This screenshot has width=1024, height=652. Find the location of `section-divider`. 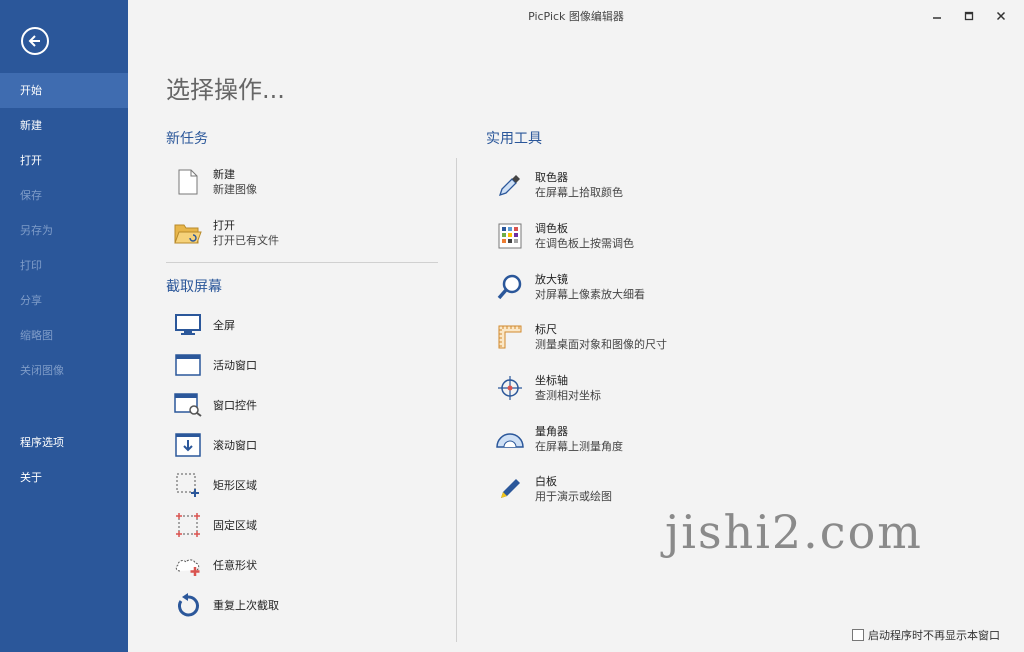

section-divider is located at coordinates (302, 262).